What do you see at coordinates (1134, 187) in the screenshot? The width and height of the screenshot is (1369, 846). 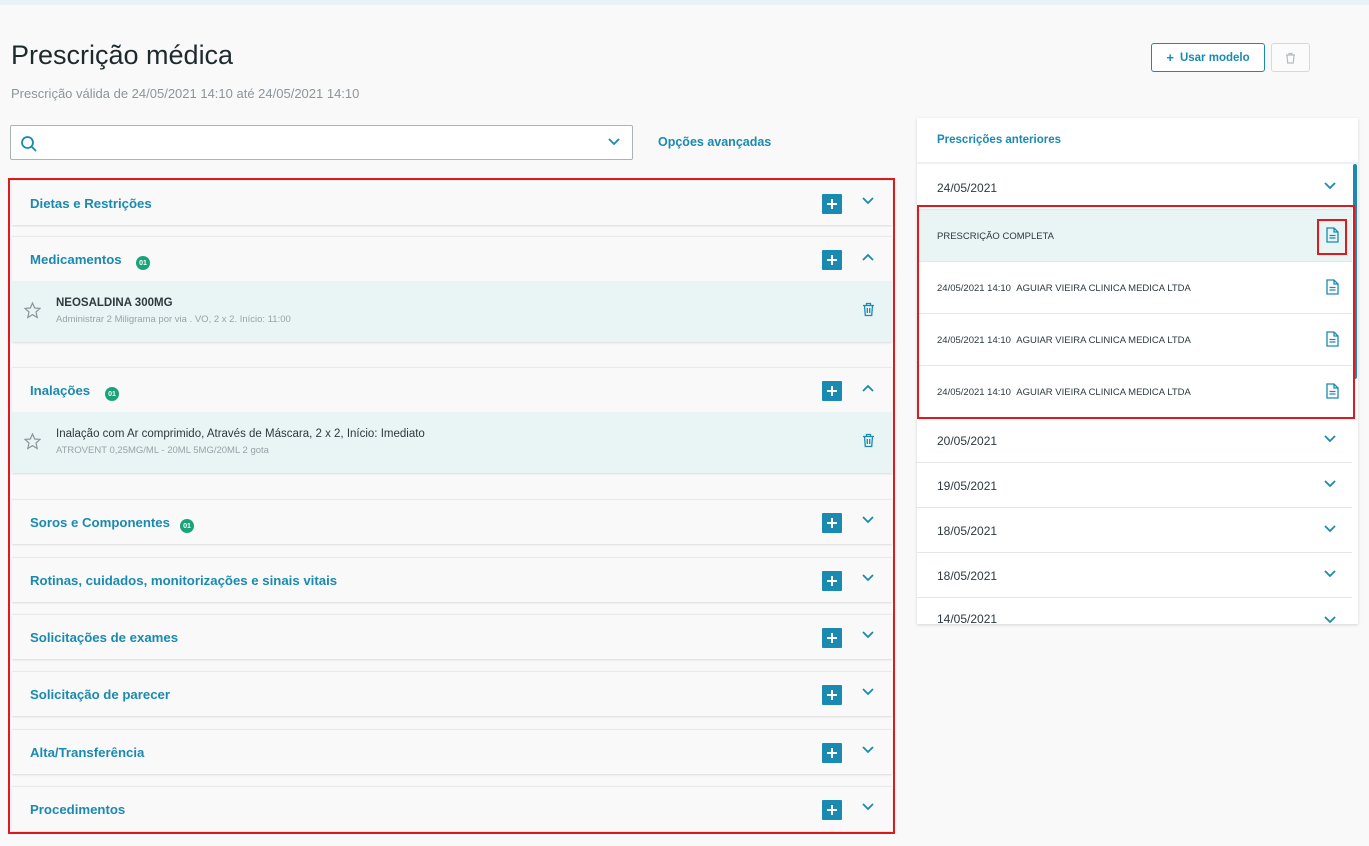 I see `date-row: 24/05/2021` at bounding box center [1134, 187].